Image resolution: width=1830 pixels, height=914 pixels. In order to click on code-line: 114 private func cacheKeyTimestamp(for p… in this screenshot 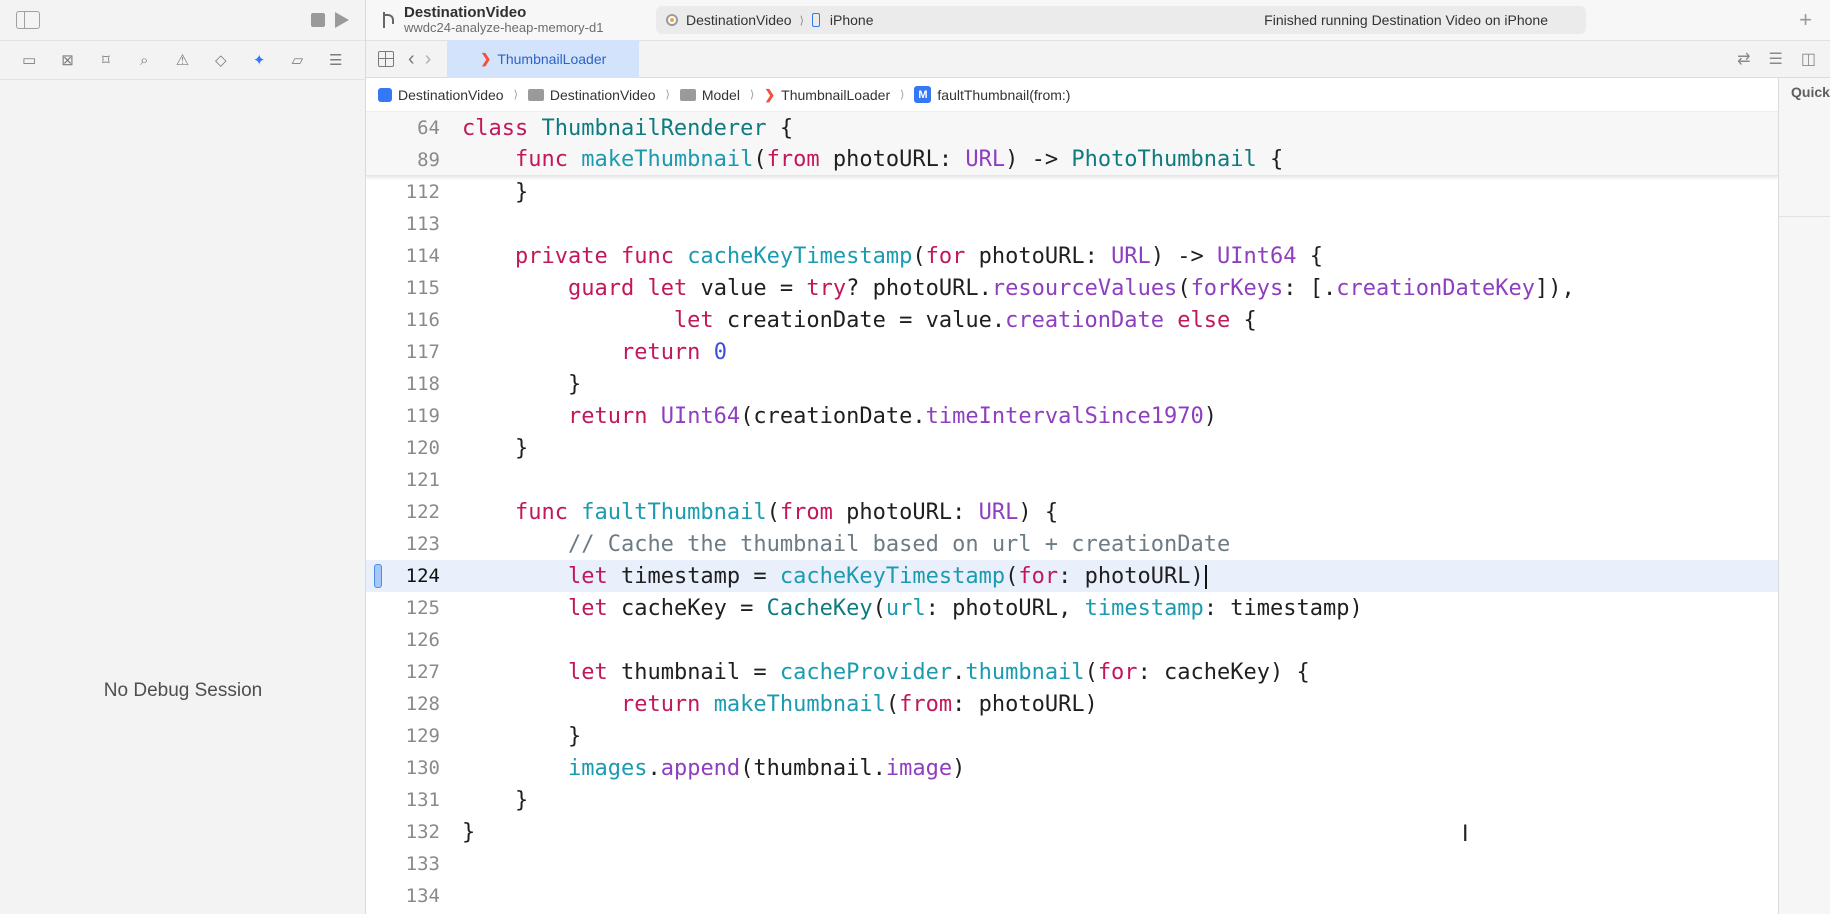, I will do `click(1072, 256)`.